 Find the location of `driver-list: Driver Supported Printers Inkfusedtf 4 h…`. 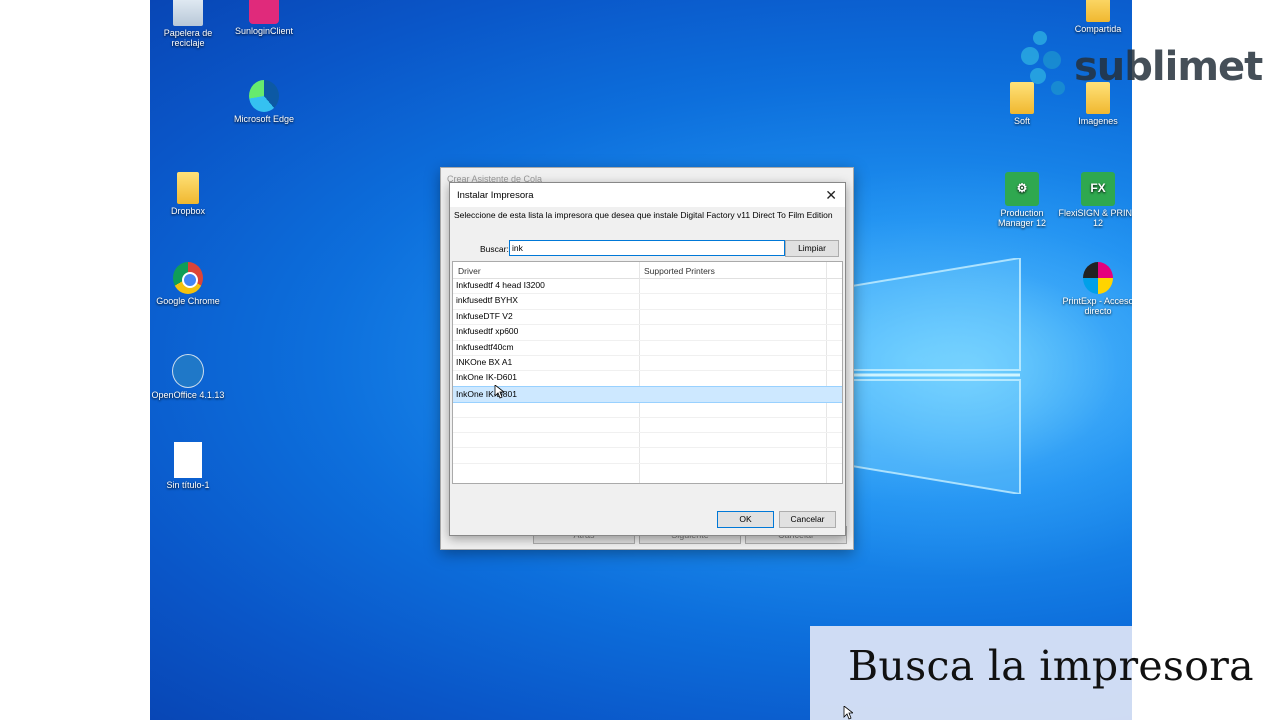

driver-list: Driver Supported Printers Inkfusedtf 4 h… is located at coordinates (647, 372).